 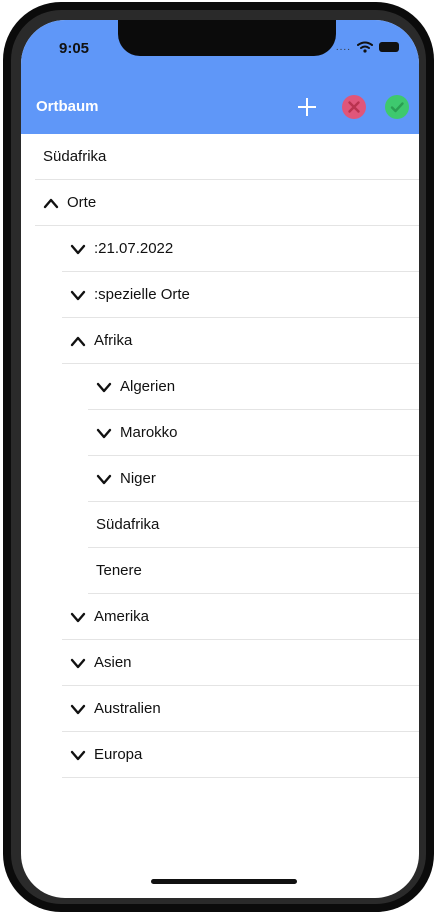 What do you see at coordinates (118, 754) in the screenshot?
I see `tree-row-label: Europa` at bounding box center [118, 754].